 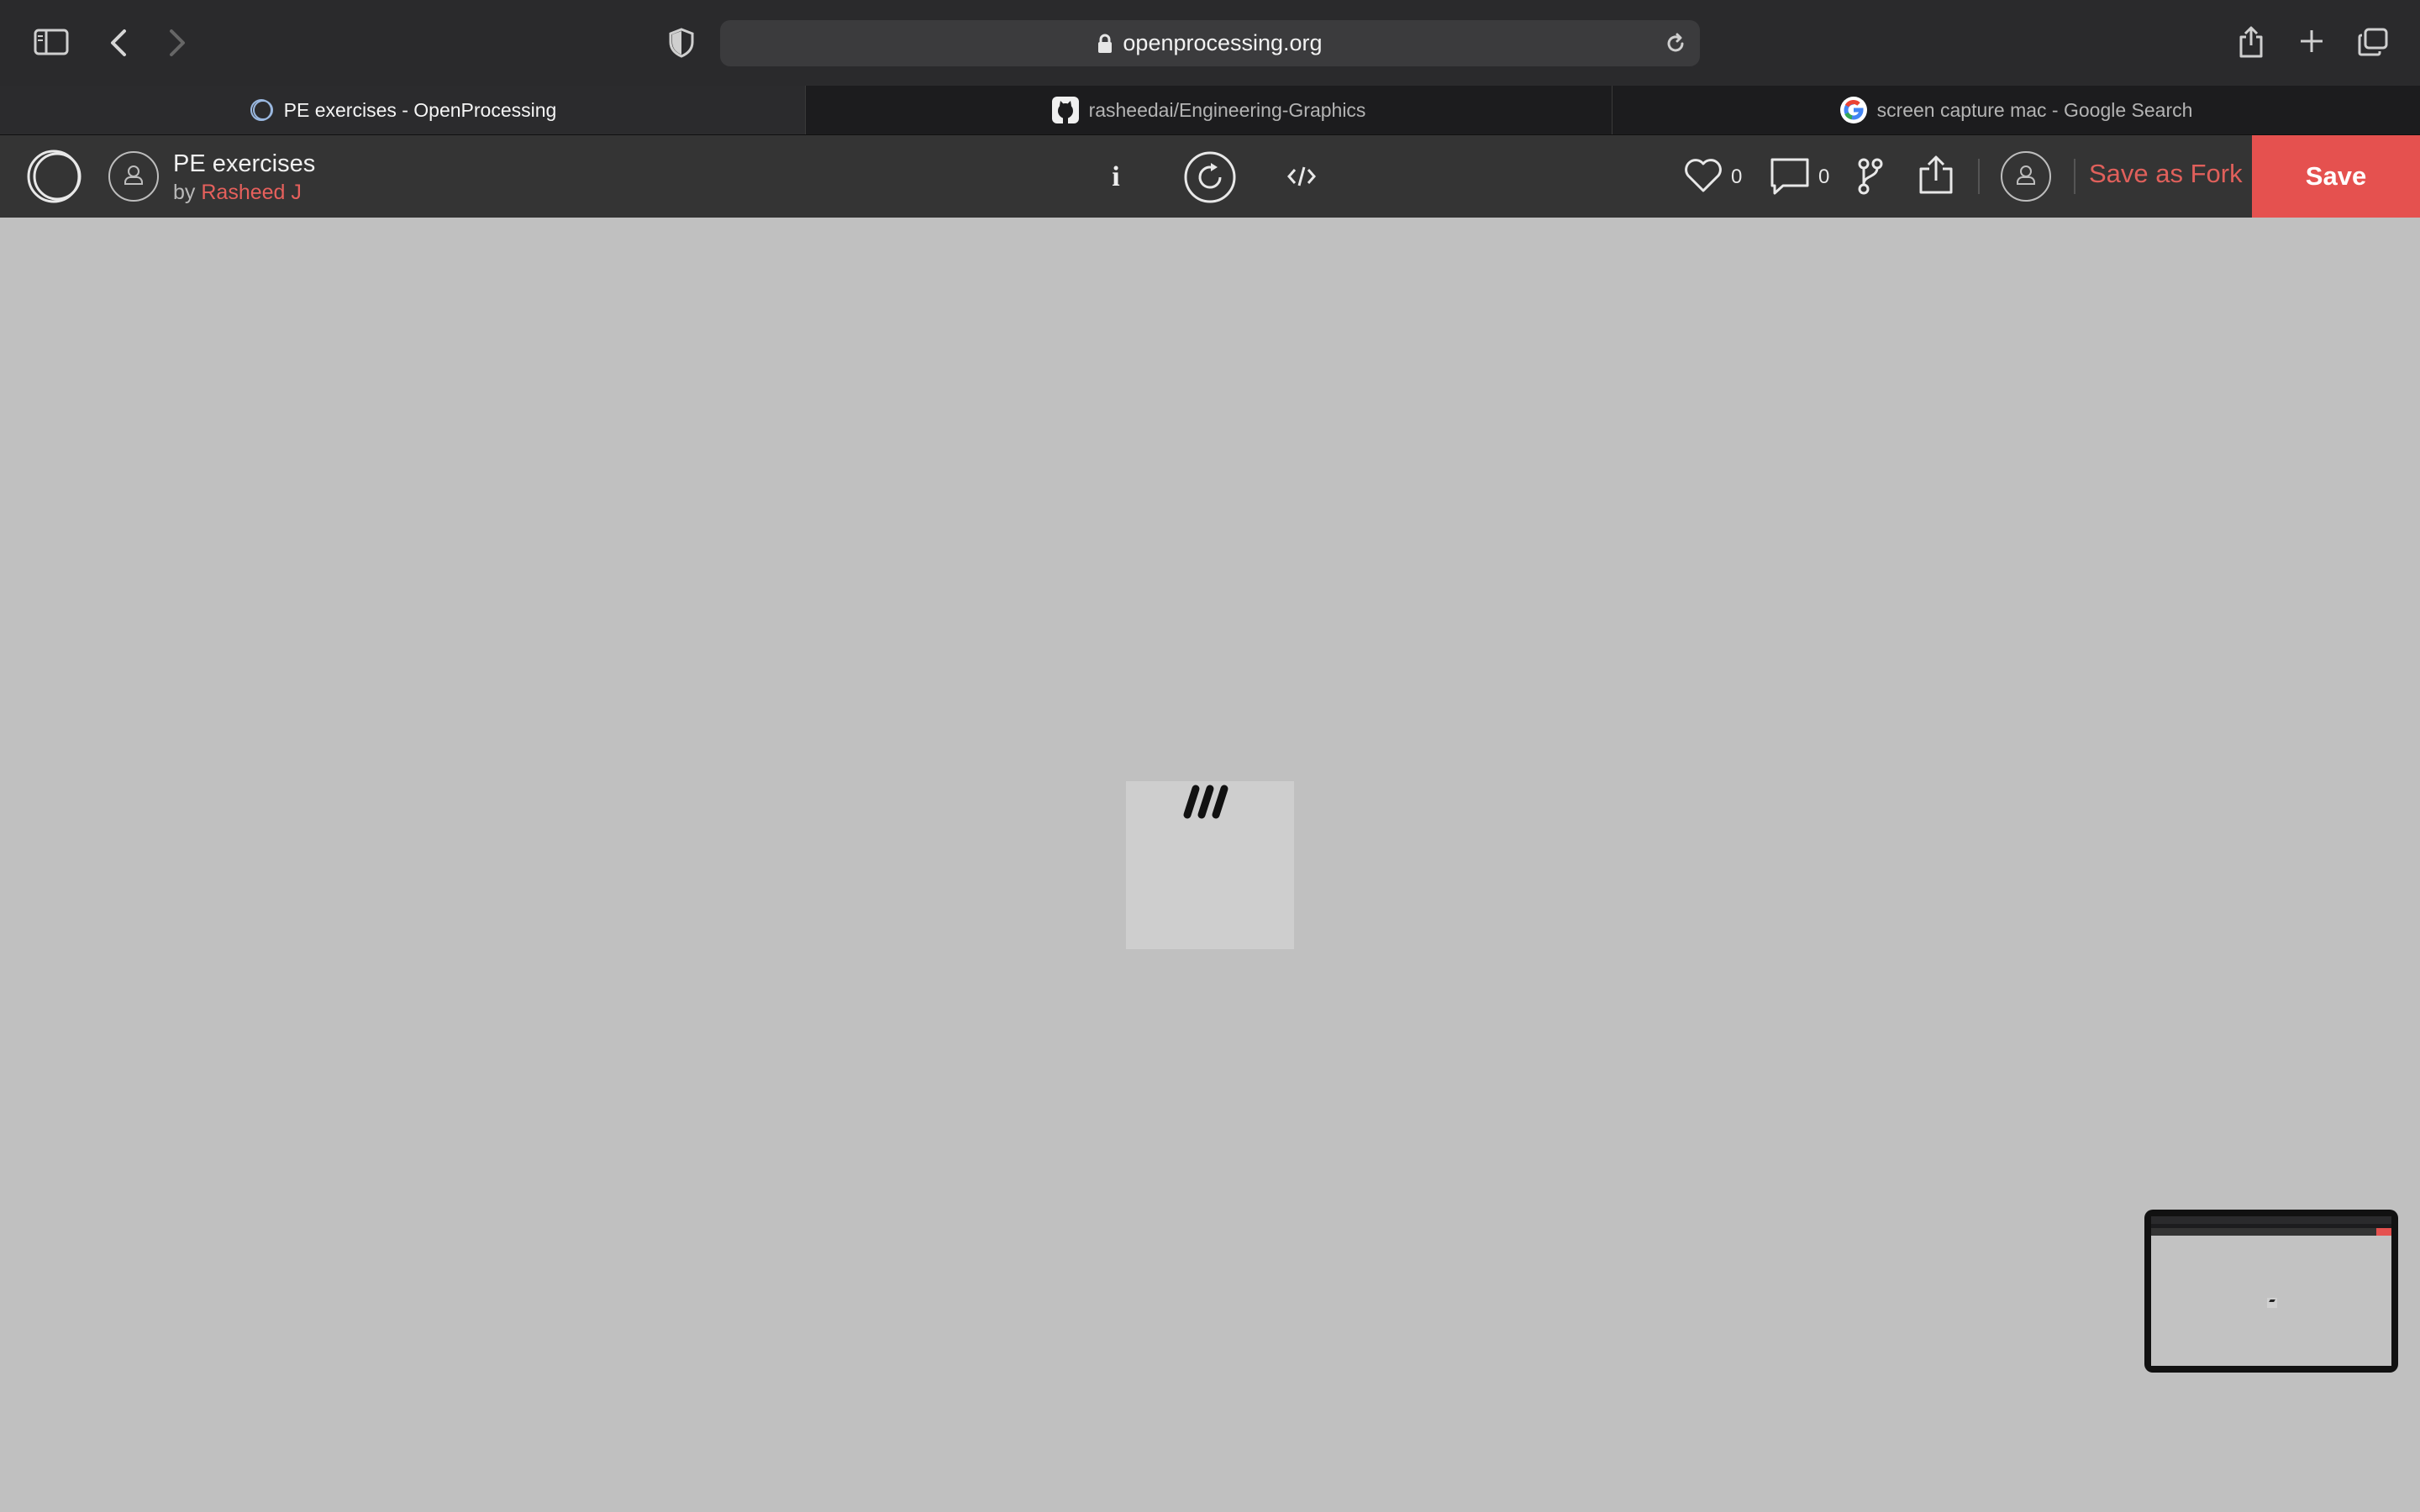 I want to click on browser-toolbar: openprocessing.org, so click(x=1210, y=43).